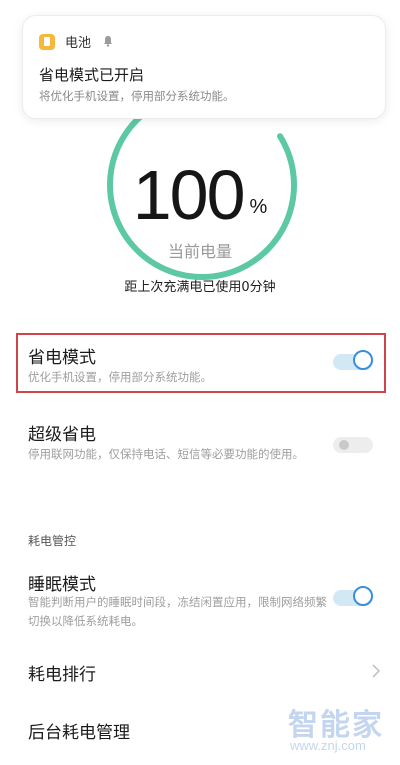  I want to click on super-power-saving-toggle, so click(355, 444).